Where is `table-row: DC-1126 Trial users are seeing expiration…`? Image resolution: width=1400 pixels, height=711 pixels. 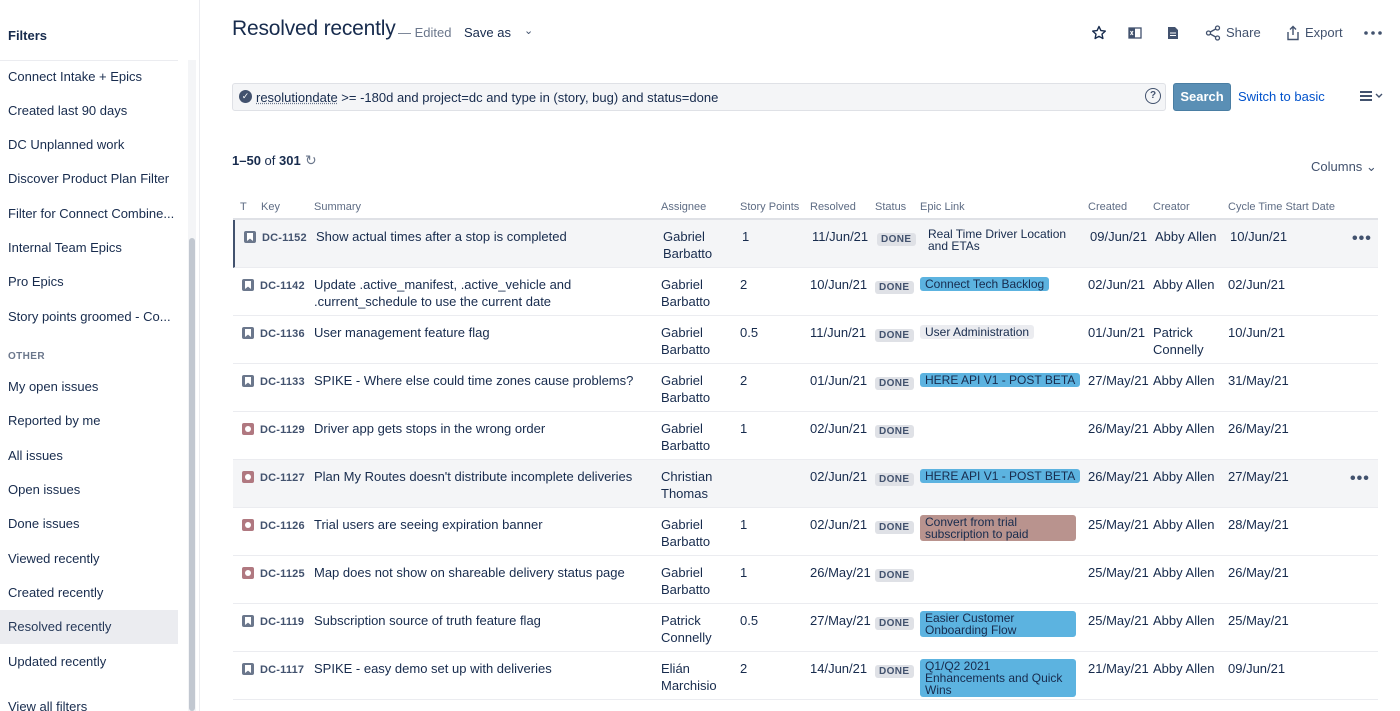
table-row: DC-1126 Trial users are seeing expiration… is located at coordinates (805, 532).